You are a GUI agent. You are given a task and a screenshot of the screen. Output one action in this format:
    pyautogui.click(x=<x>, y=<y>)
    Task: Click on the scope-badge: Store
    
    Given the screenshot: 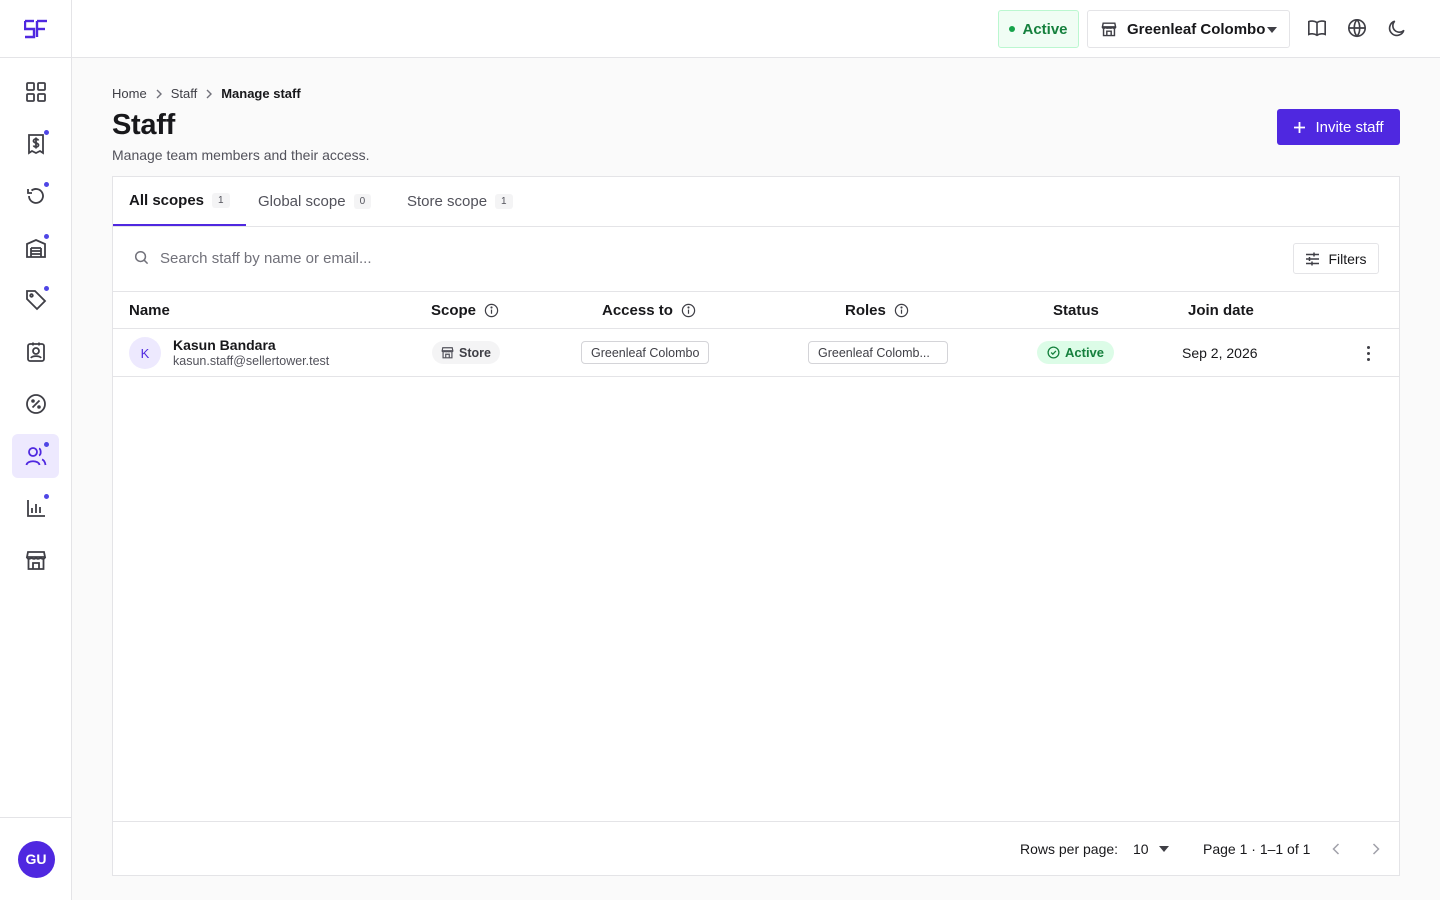 What is the action you would take?
    pyautogui.click(x=466, y=352)
    